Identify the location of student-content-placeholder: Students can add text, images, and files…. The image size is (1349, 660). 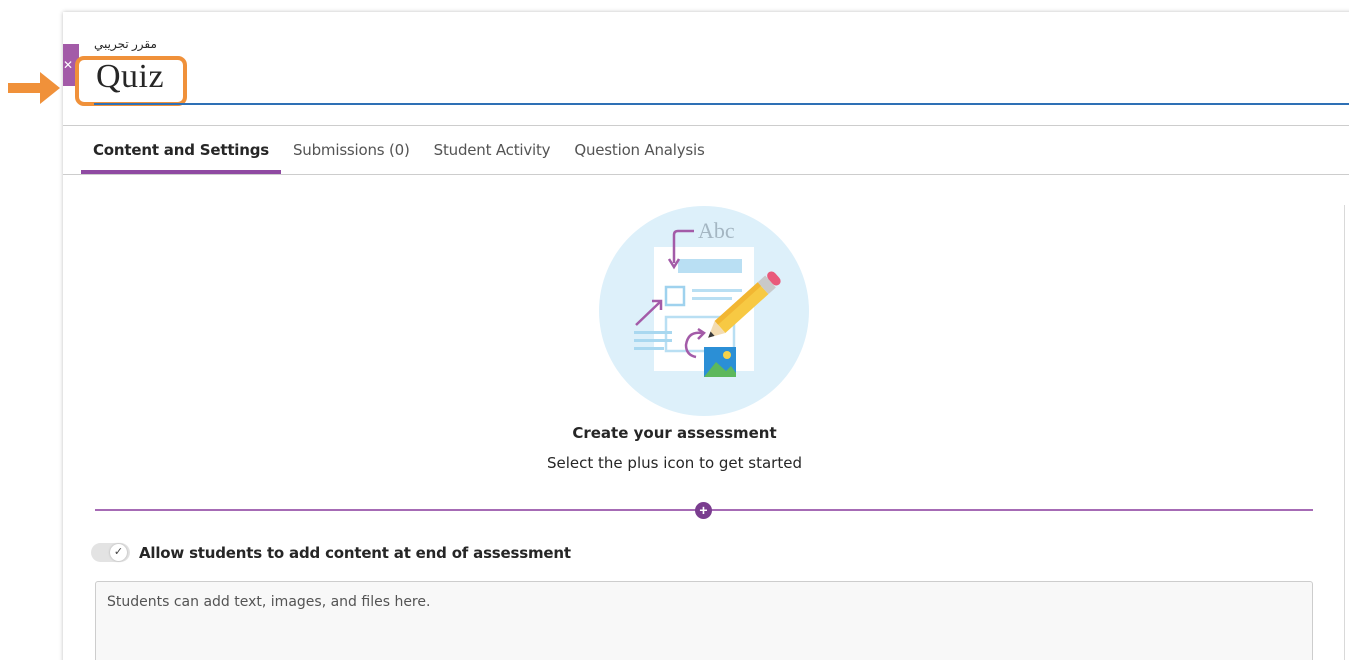
(269, 602).